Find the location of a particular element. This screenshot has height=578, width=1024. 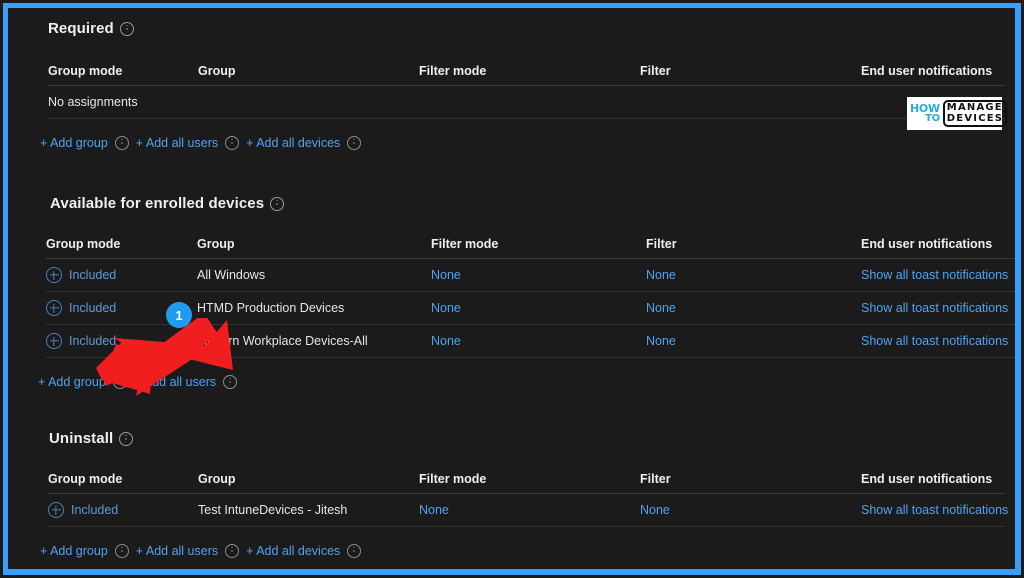

watermark-howto: HOW TO is located at coordinates (925, 113).